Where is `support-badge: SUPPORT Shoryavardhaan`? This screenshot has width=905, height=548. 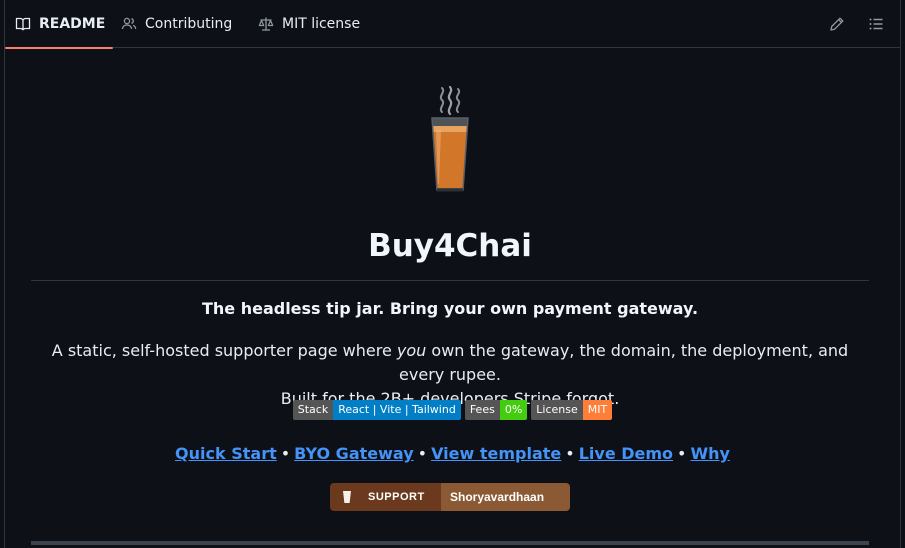
support-badge: SUPPORT Shoryavardhaan is located at coordinates (450, 497).